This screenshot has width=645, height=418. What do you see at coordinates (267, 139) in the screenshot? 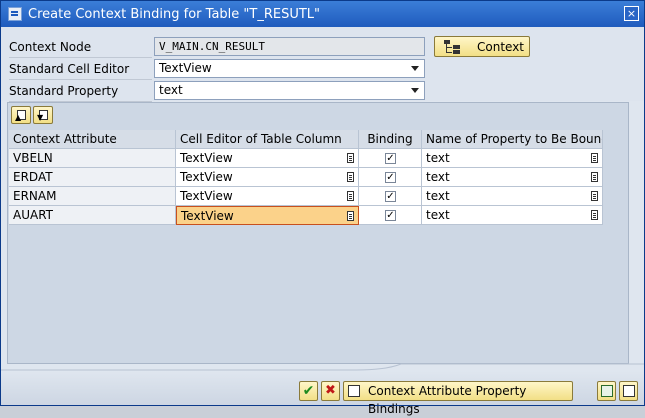
I see `column-header: Cell Editor of Table Column` at bounding box center [267, 139].